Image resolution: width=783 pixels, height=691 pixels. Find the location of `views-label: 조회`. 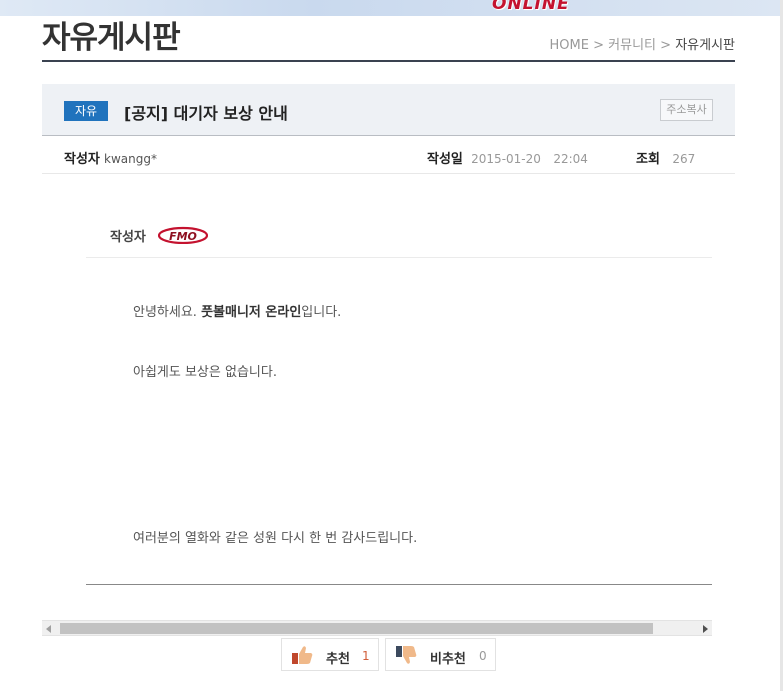

views-label: 조회 is located at coordinates (648, 159).